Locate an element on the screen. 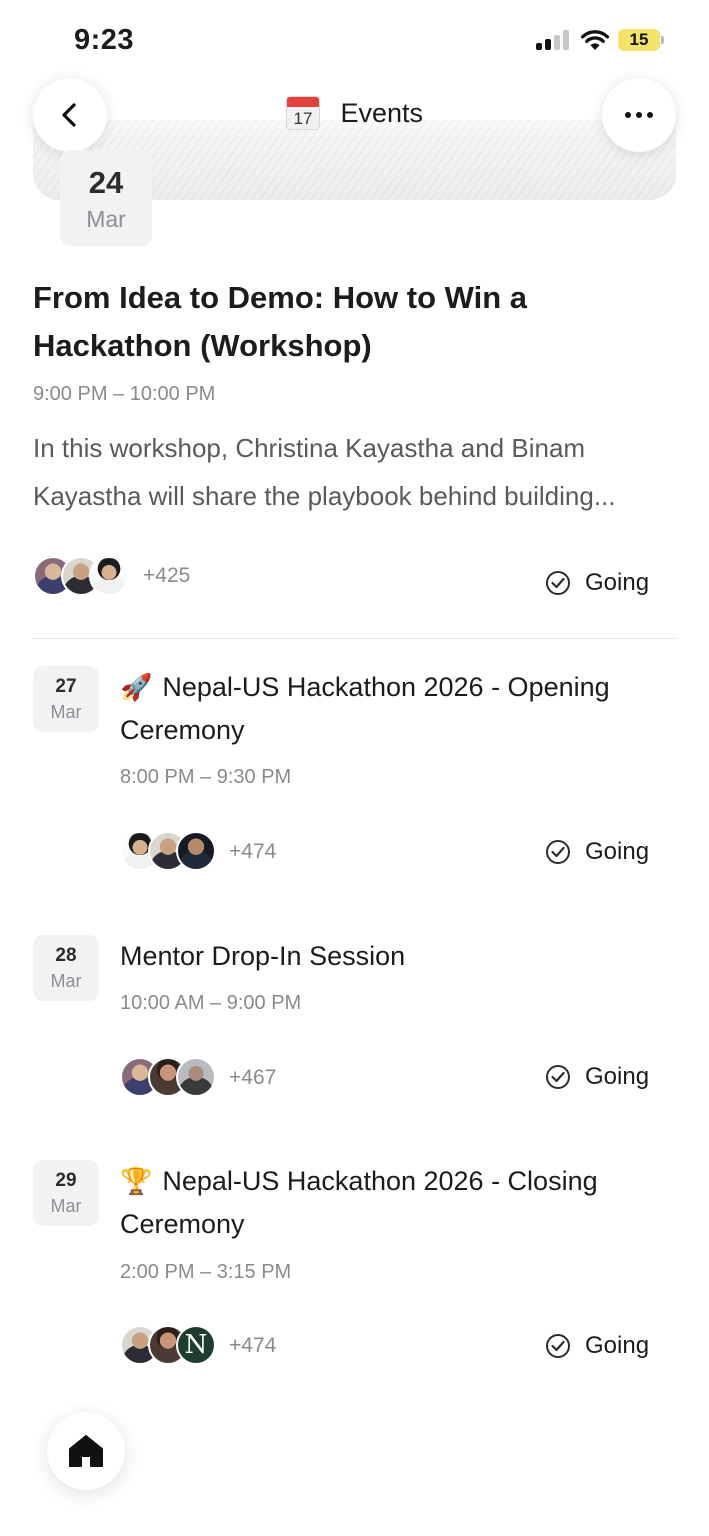  ellipsis-icon is located at coordinates (639, 115).